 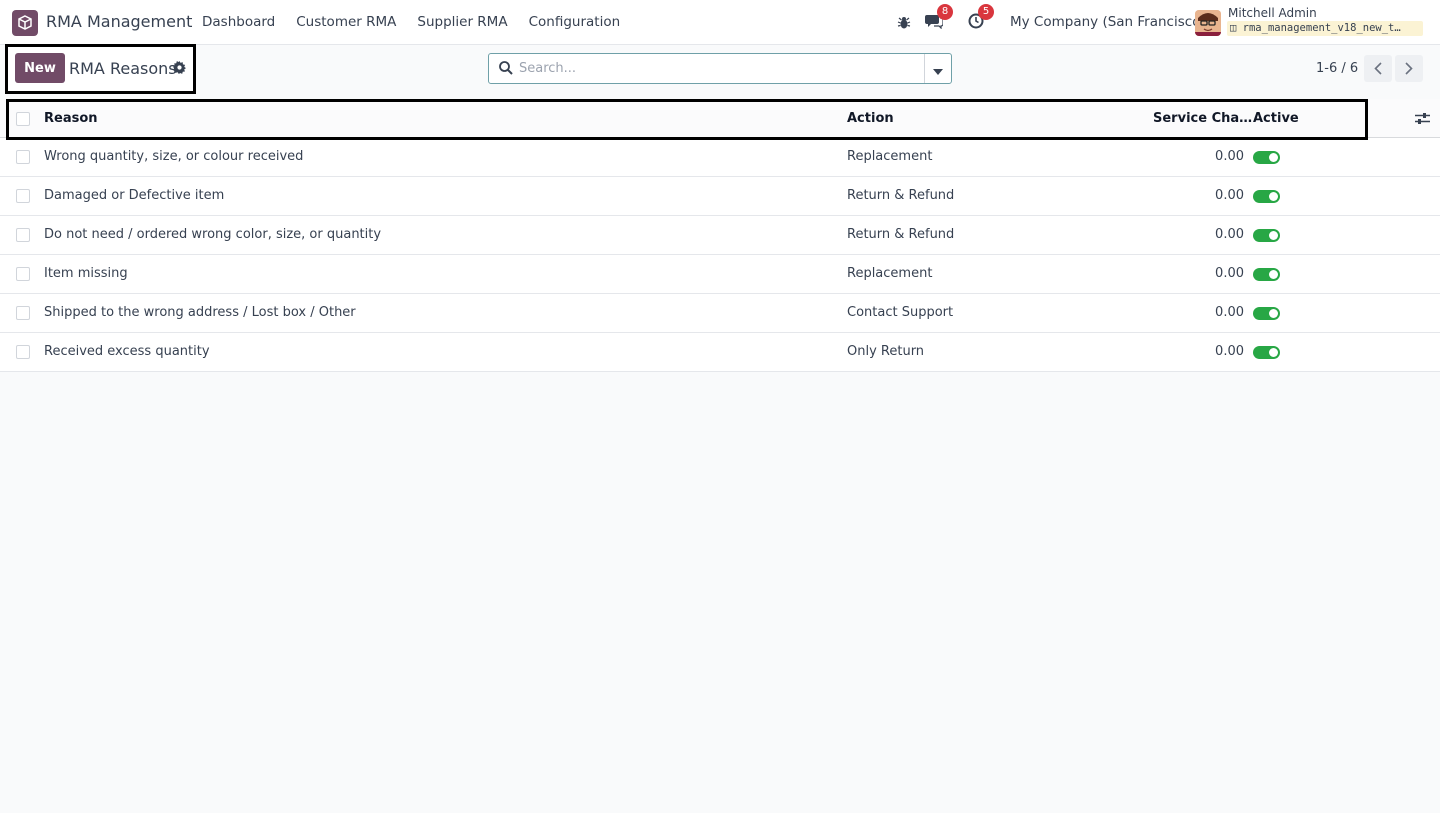 What do you see at coordinates (179, 69) in the screenshot?
I see `gear-icon` at bounding box center [179, 69].